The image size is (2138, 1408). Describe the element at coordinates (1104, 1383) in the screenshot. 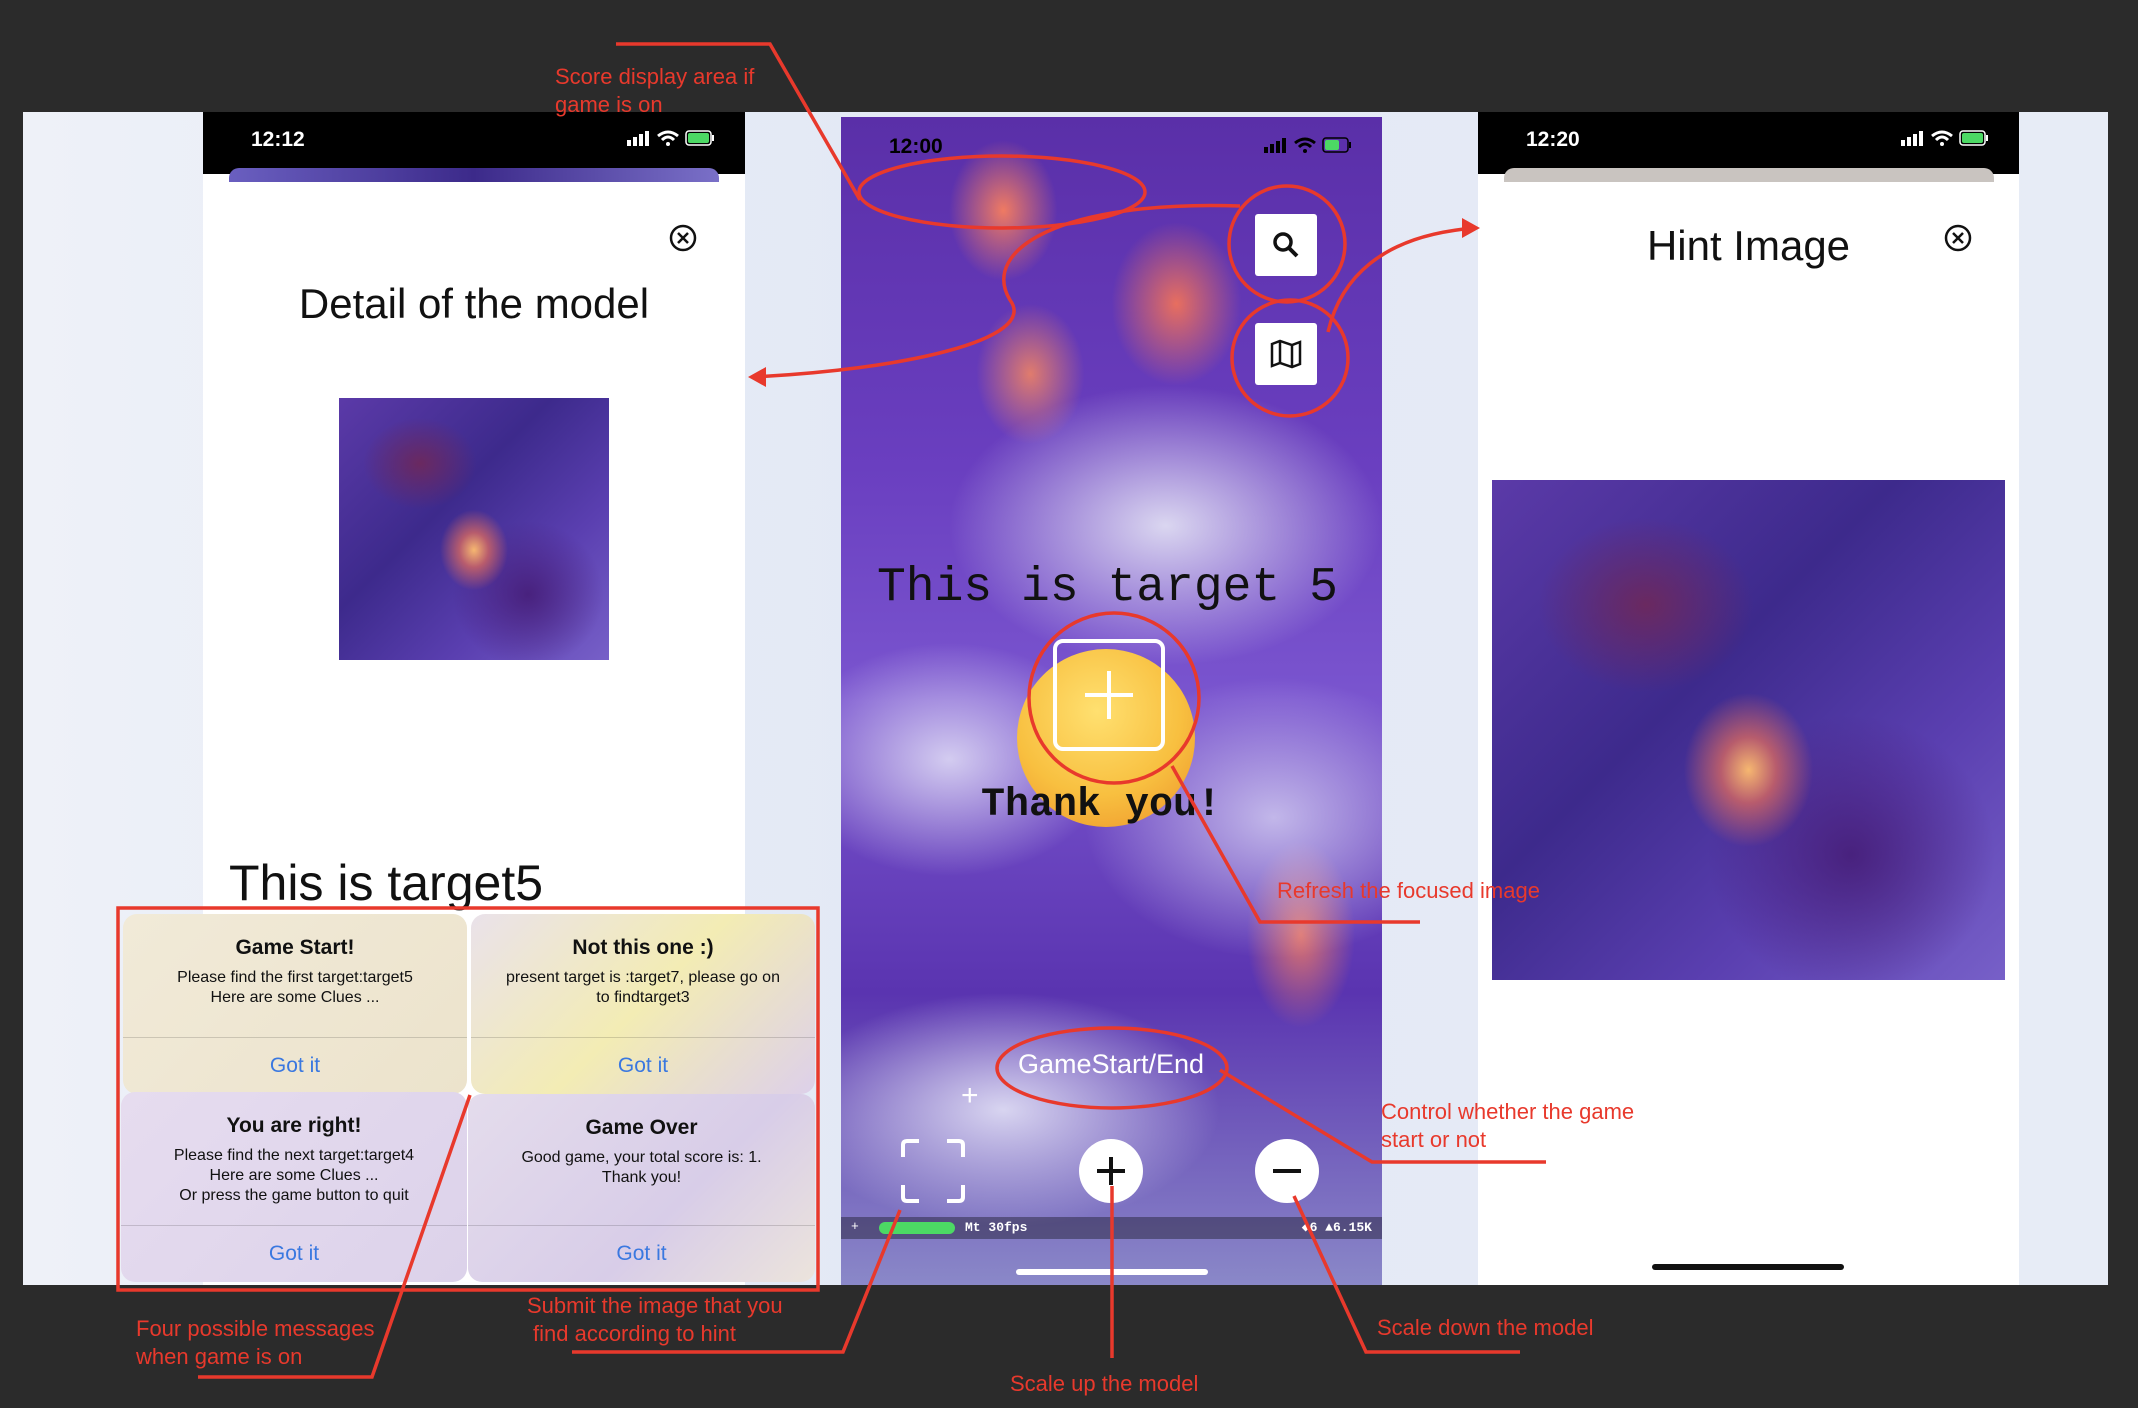

I see `annotation-scale-up: Scale up the model` at that location.